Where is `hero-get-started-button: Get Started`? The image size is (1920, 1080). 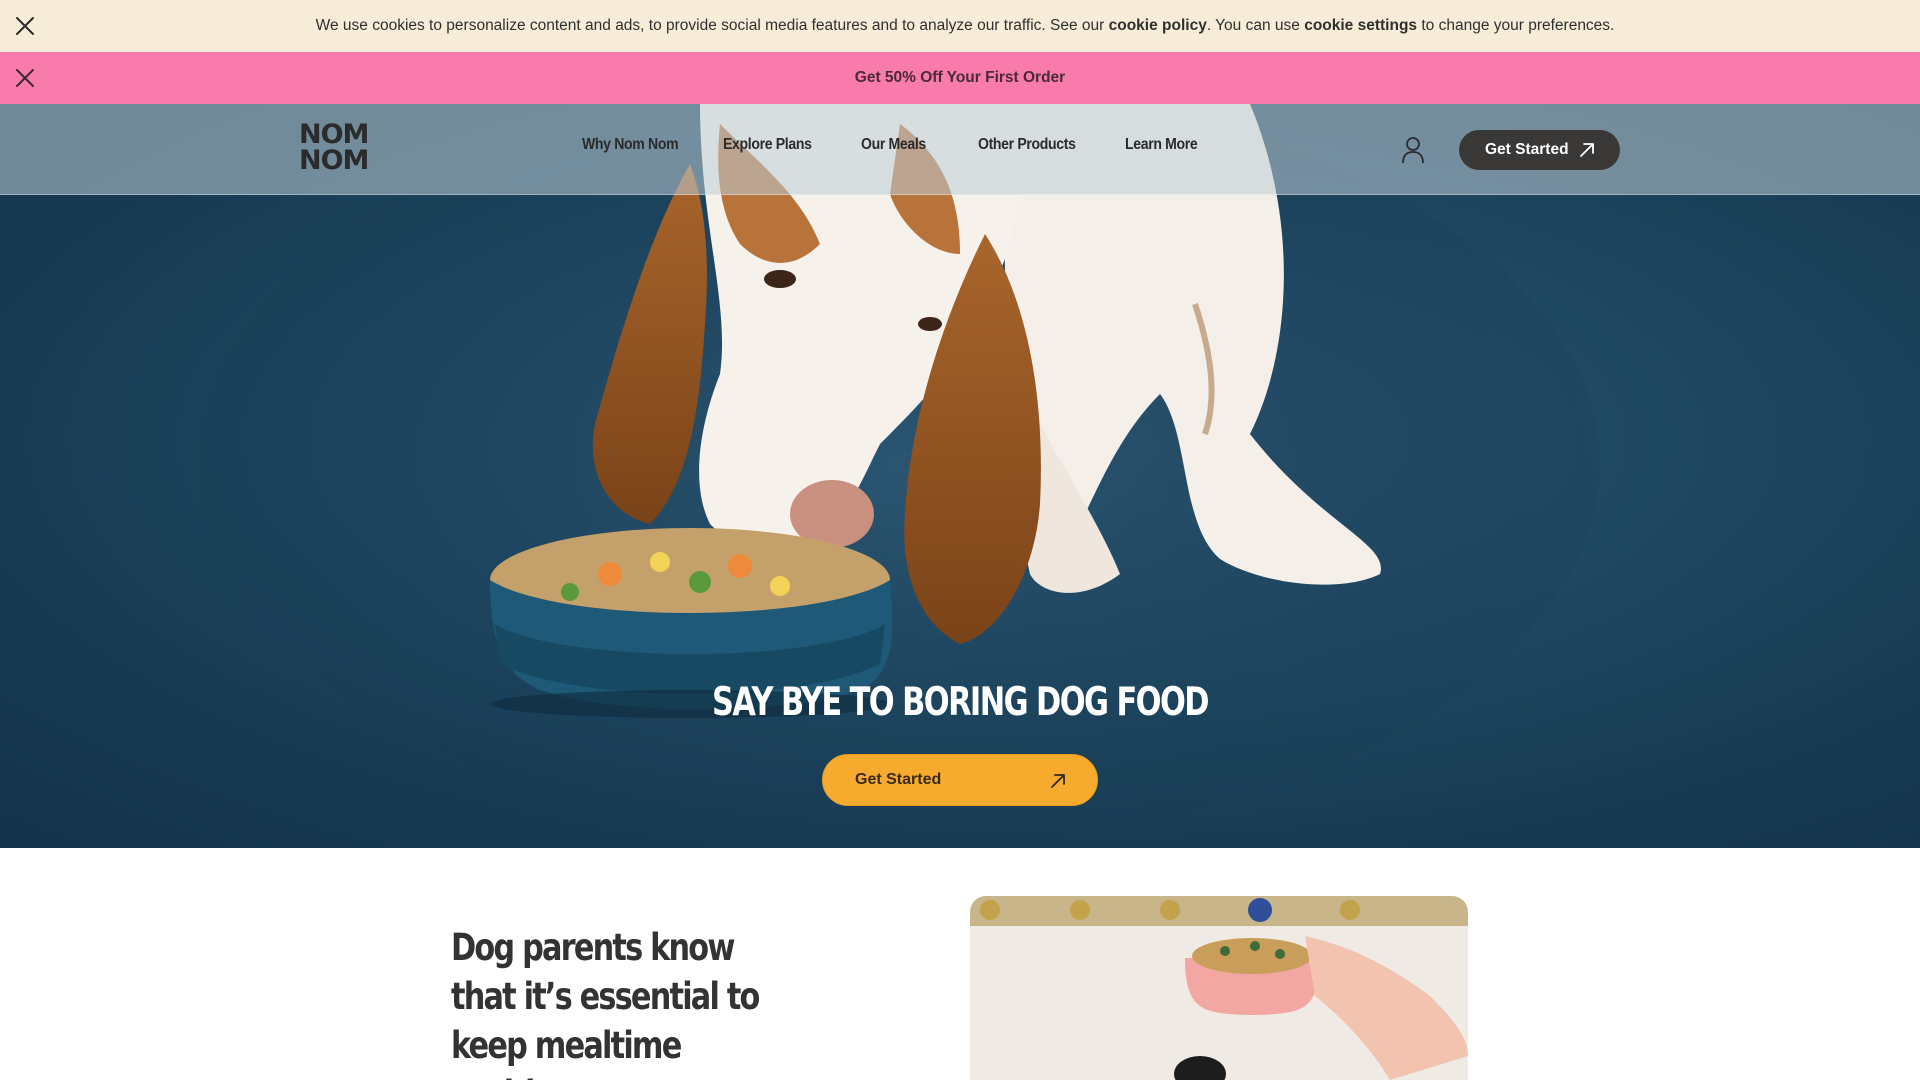
hero-get-started-button: Get Started is located at coordinates (960, 780).